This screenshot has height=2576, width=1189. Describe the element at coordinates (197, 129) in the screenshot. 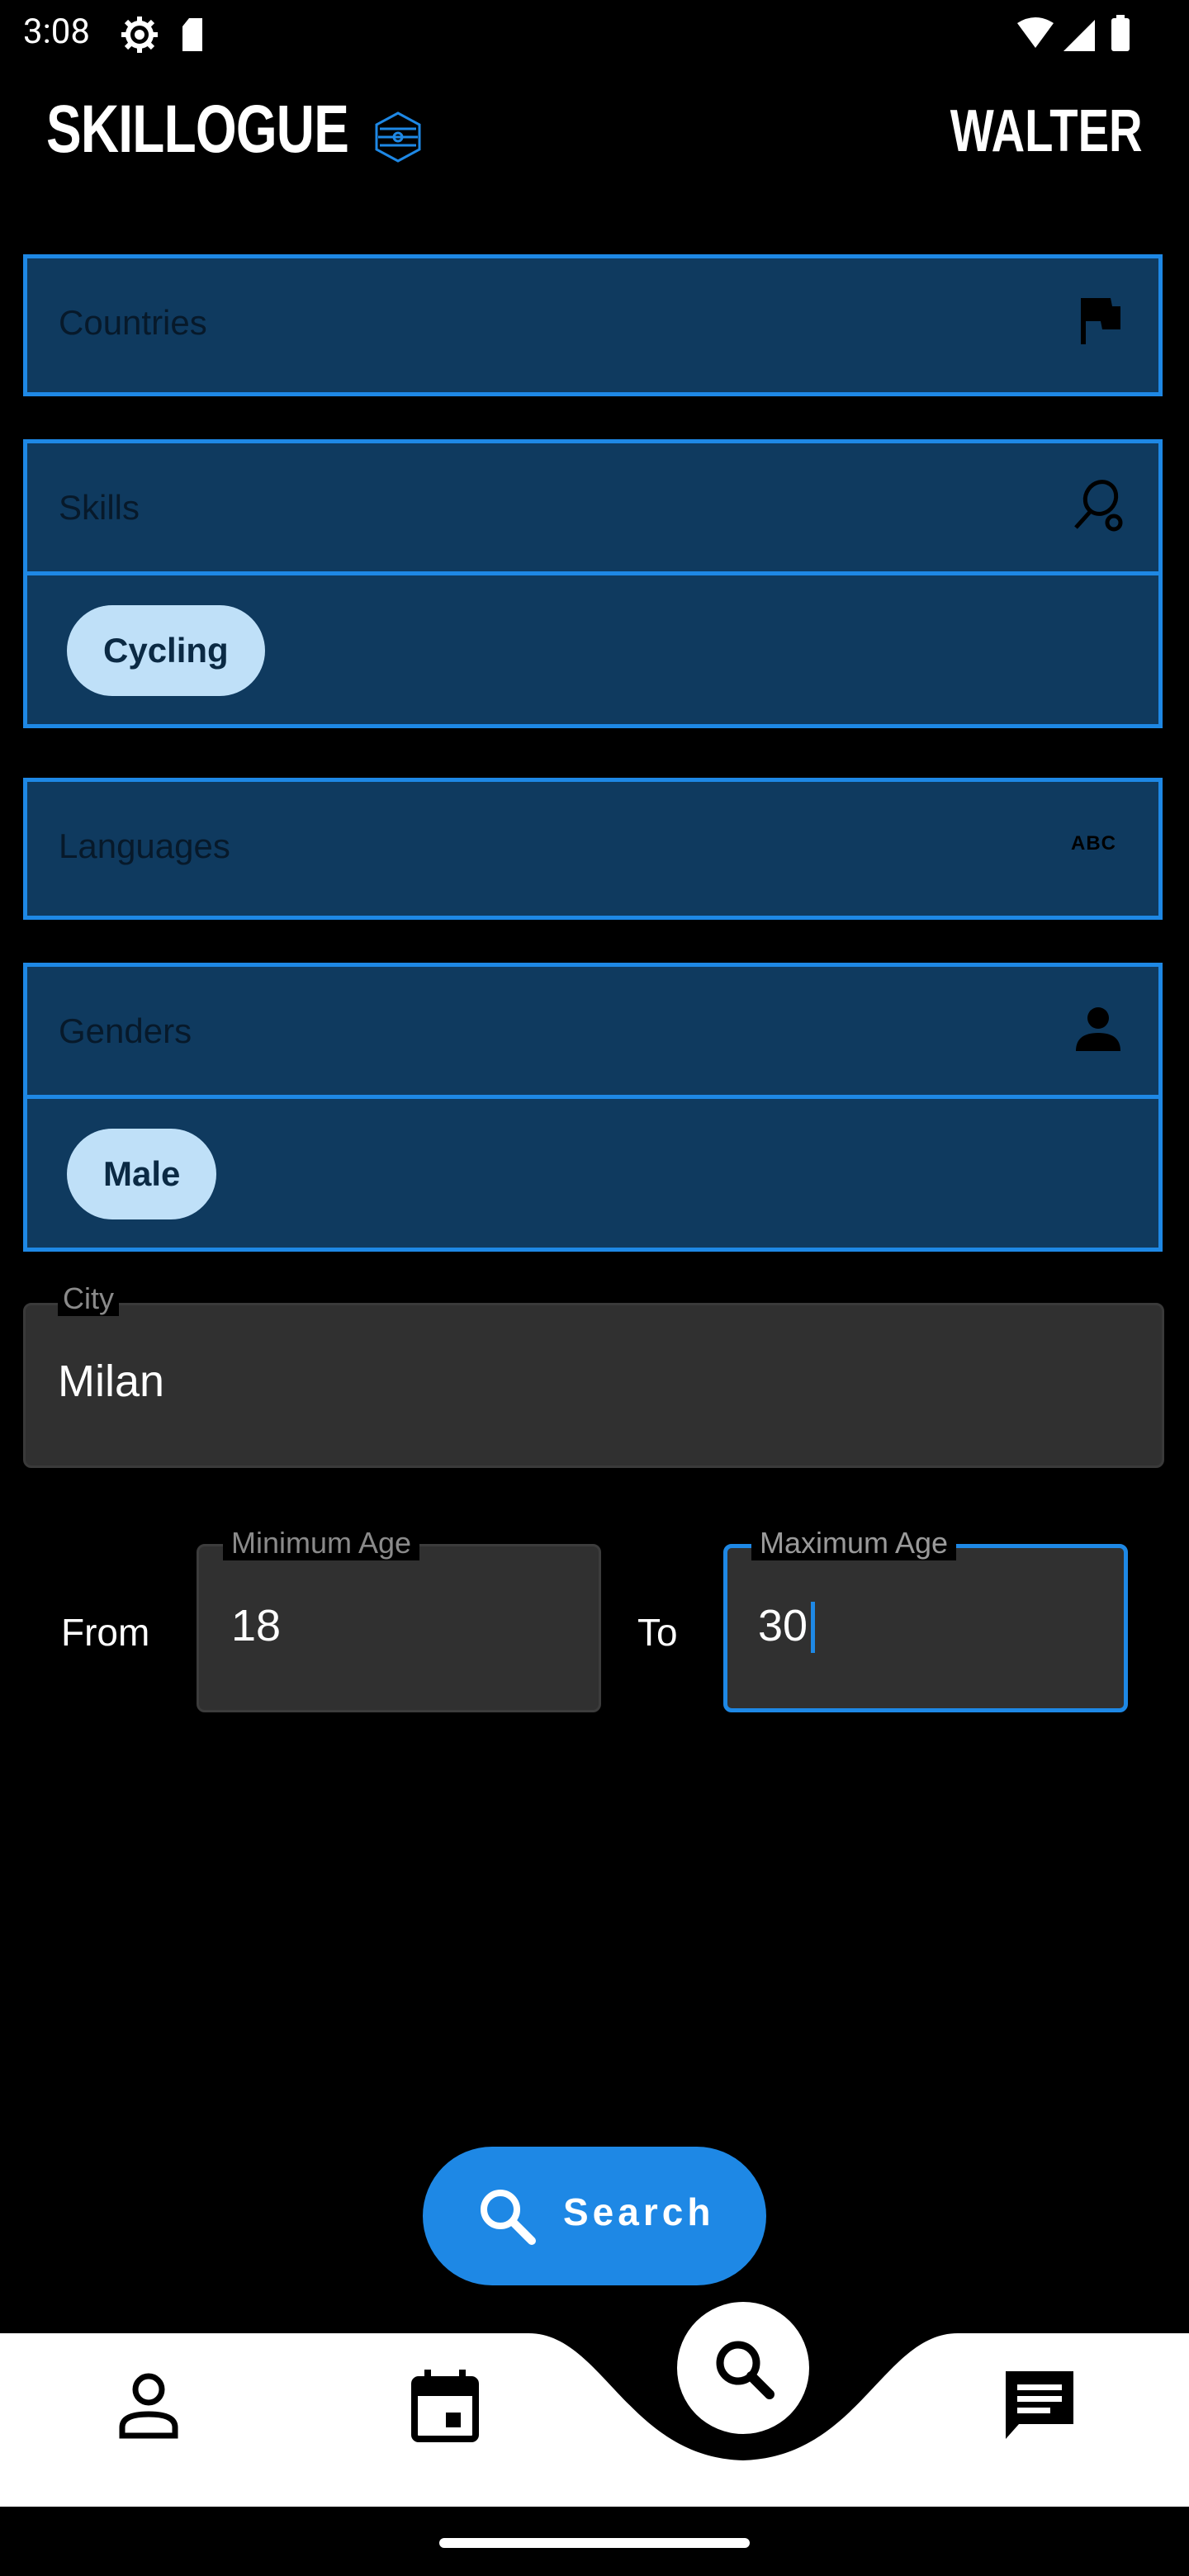

I see `app-title: SKILLOGUE` at that location.